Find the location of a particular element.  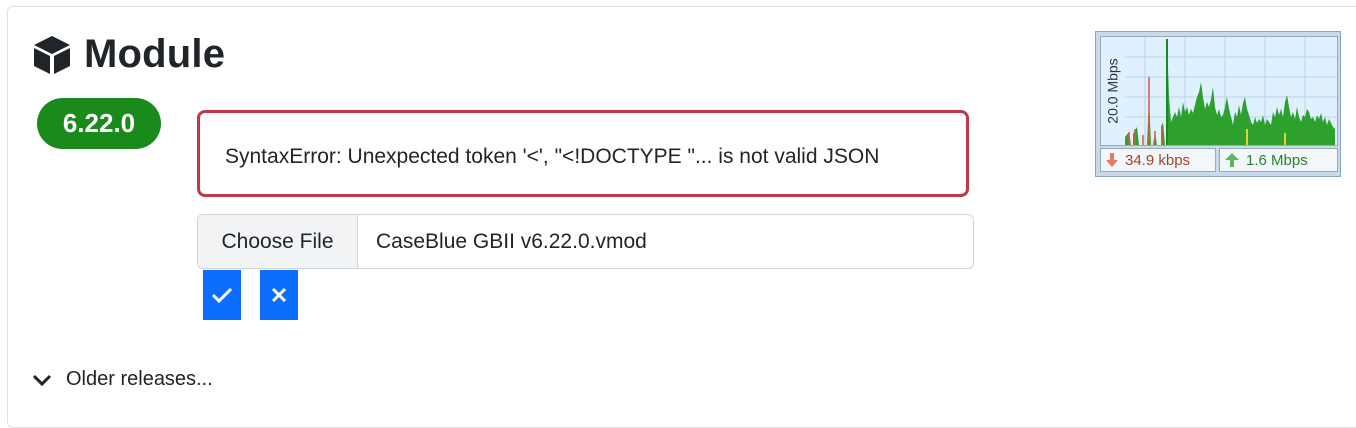

graph-axis-label: 20.0 Mbps is located at coordinates (1113, 91).